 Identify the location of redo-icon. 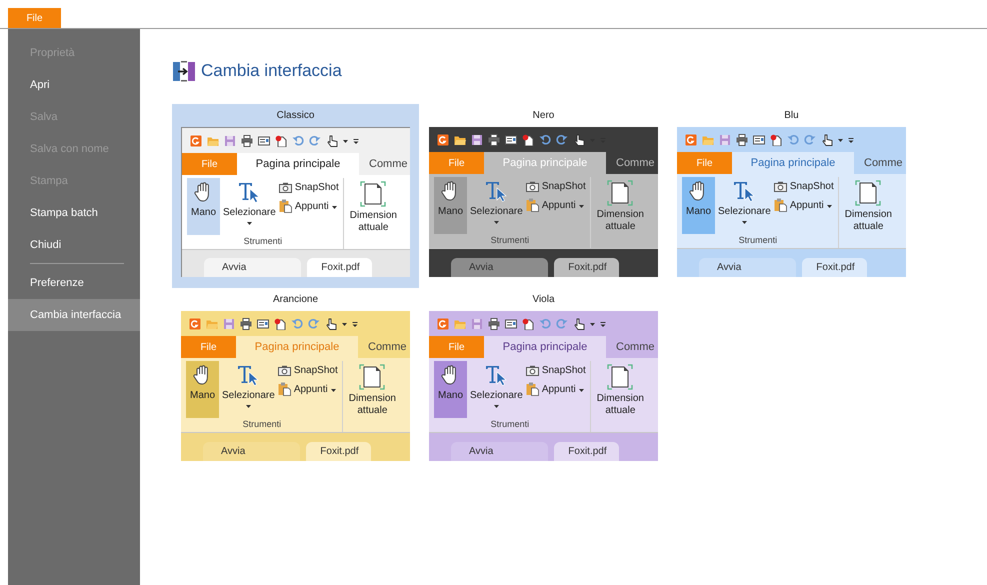
(562, 140).